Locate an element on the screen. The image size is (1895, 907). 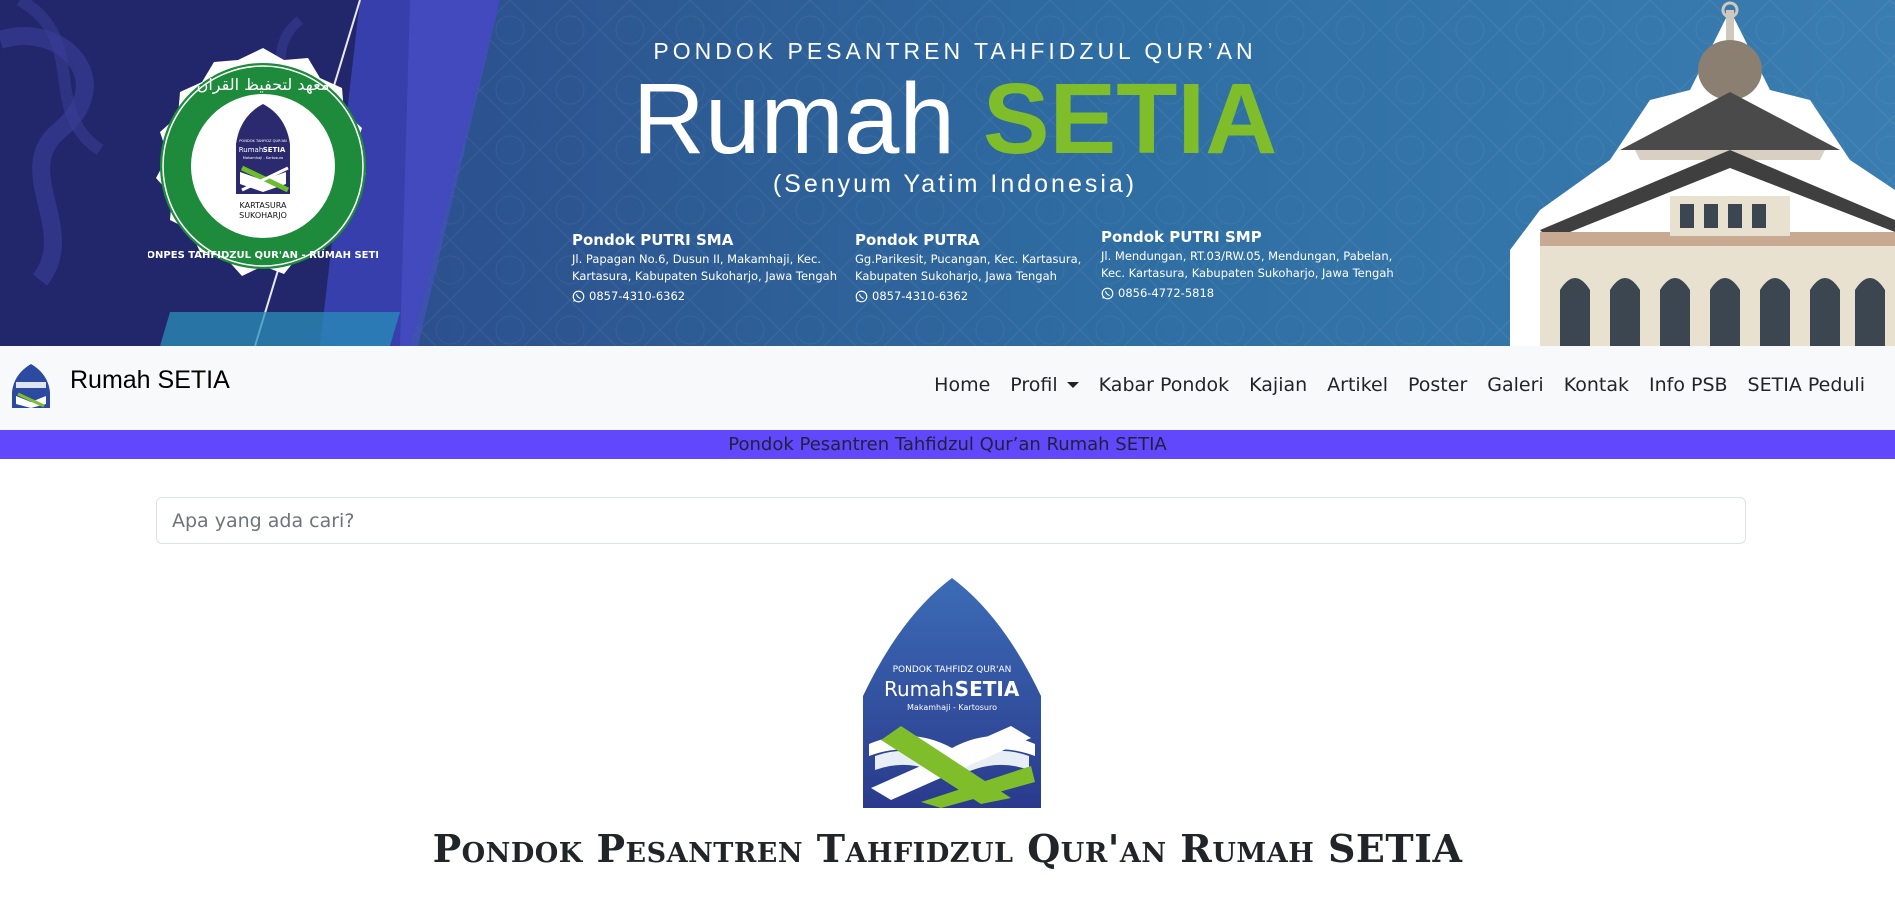
nav-item-kabar-pondok: Kabar Pondok is located at coordinates (1164, 385).